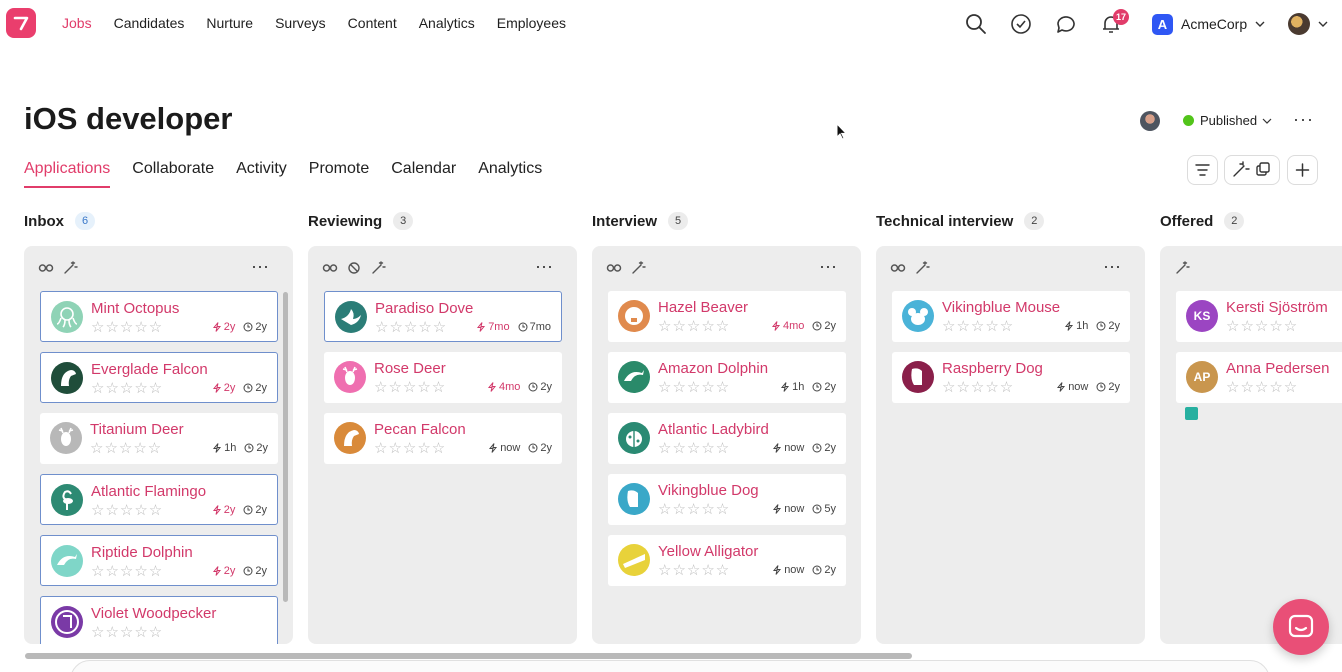 This screenshot has width=1342, height=672. Describe the element at coordinates (510, 174) in the screenshot. I see `tab-analytics: Analytics` at that location.